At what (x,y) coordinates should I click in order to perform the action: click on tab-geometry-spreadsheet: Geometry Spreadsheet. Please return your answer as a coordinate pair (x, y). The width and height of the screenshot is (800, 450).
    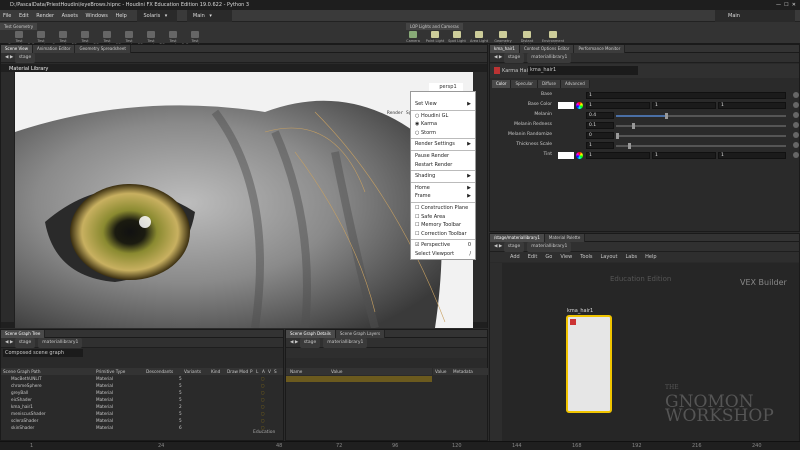
    Looking at the image, I should click on (103, 49).